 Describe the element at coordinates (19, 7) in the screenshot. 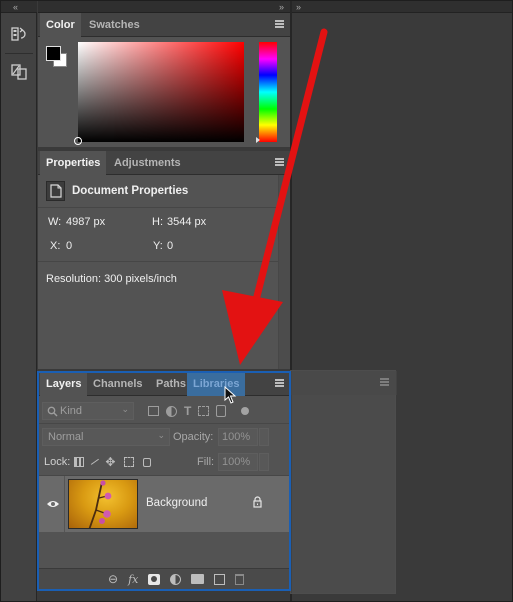

I see `tool-strip-header: «` at that location.